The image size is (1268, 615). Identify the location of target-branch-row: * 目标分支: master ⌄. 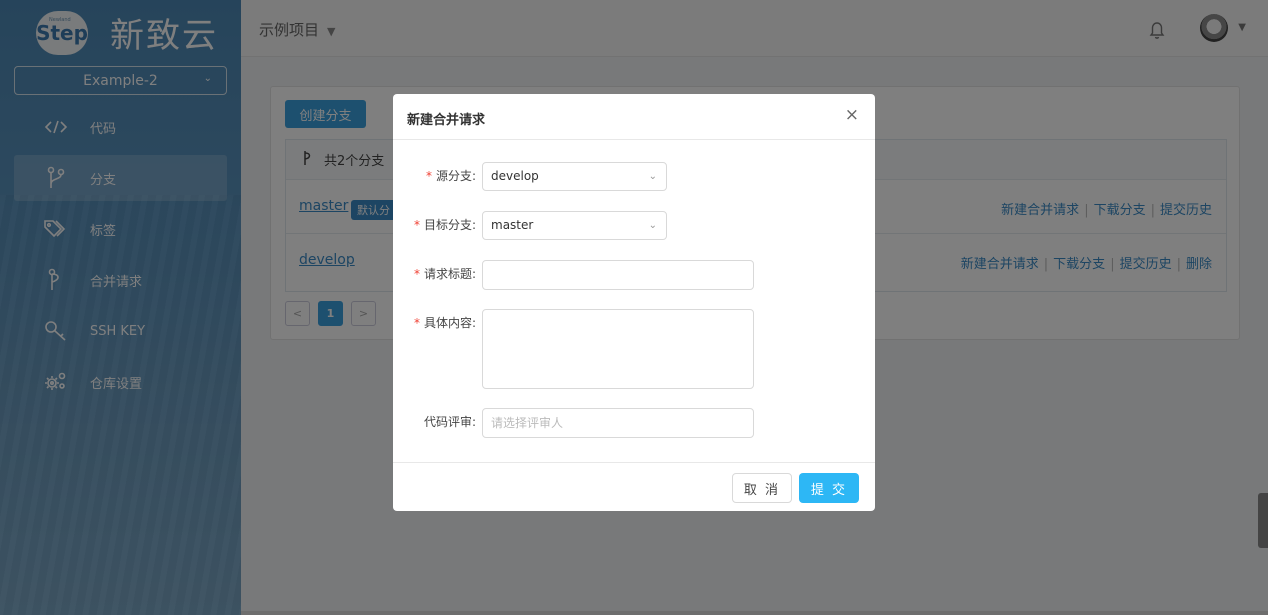
(530, 225).